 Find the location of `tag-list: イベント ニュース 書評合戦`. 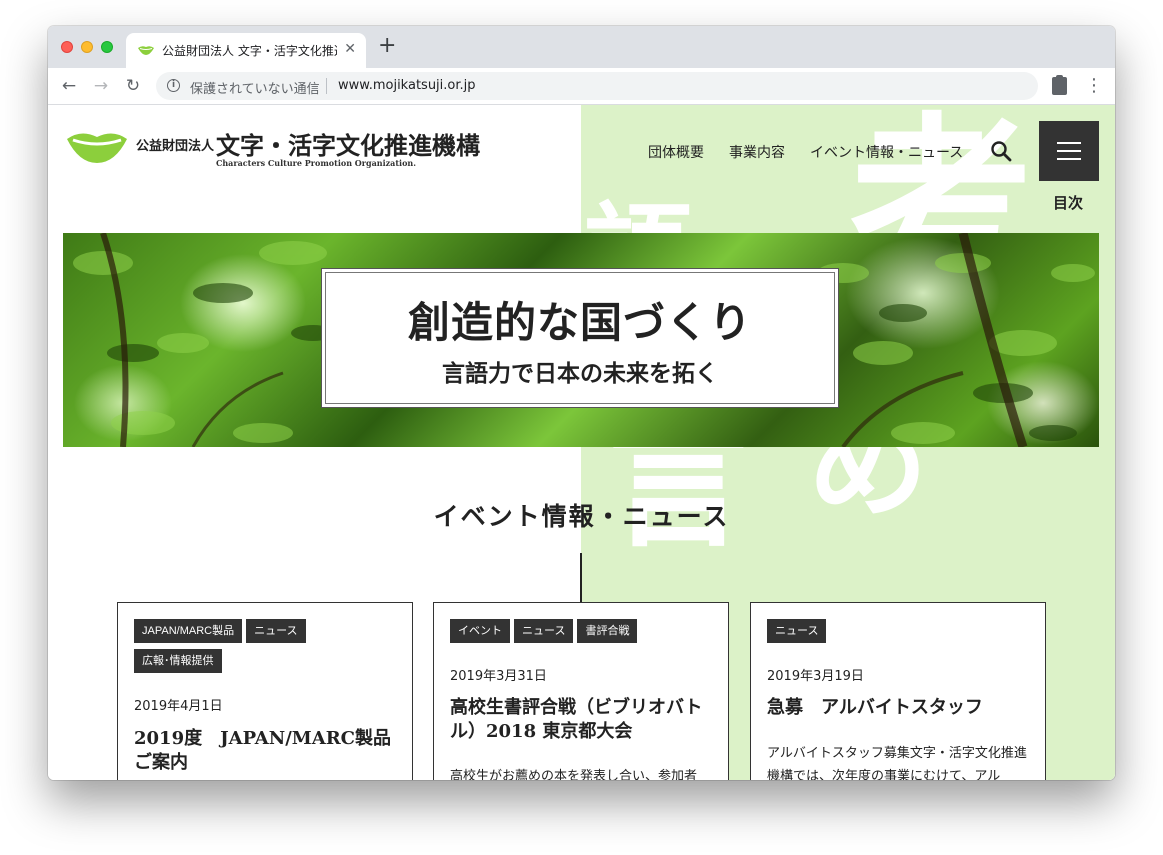

tag-list: イベント ニュース 書評合戦 is located at coordinates (585, 634).